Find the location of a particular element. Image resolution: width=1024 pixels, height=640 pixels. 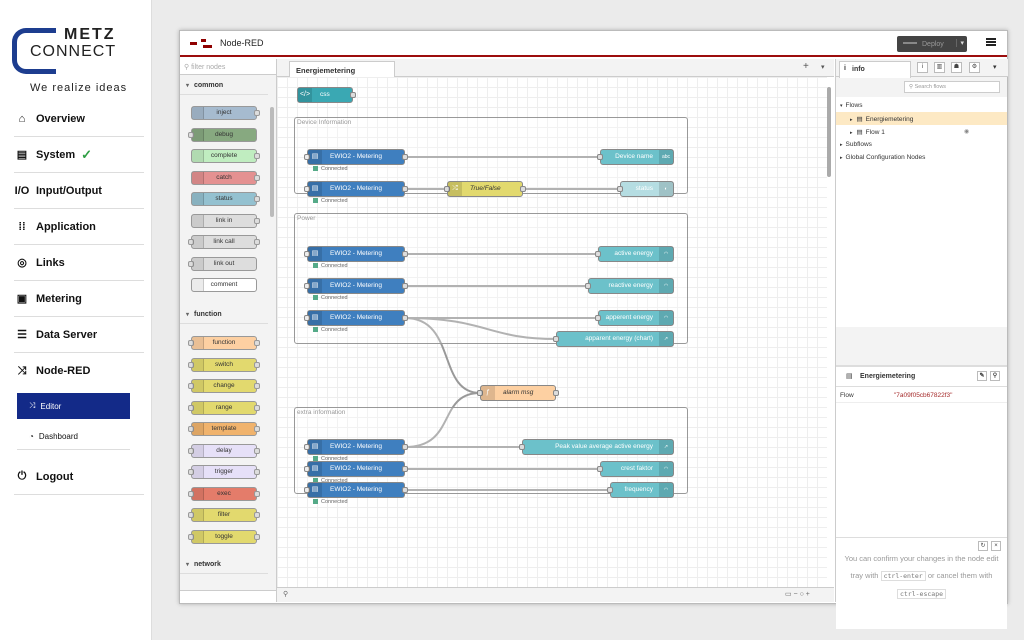

css-template-node: </> css is located at coordinates (326, 95).